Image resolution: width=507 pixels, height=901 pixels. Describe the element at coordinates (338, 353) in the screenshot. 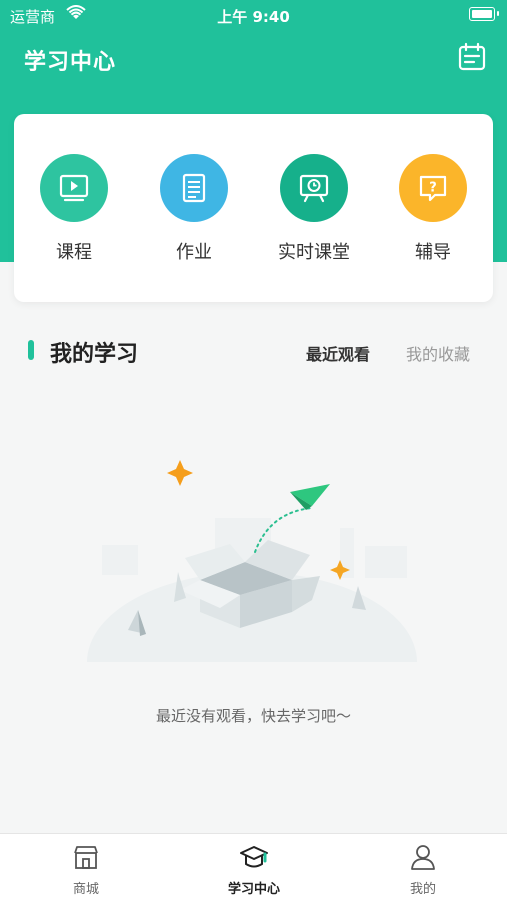

I see `tab-recent: 最近观看` at that location.